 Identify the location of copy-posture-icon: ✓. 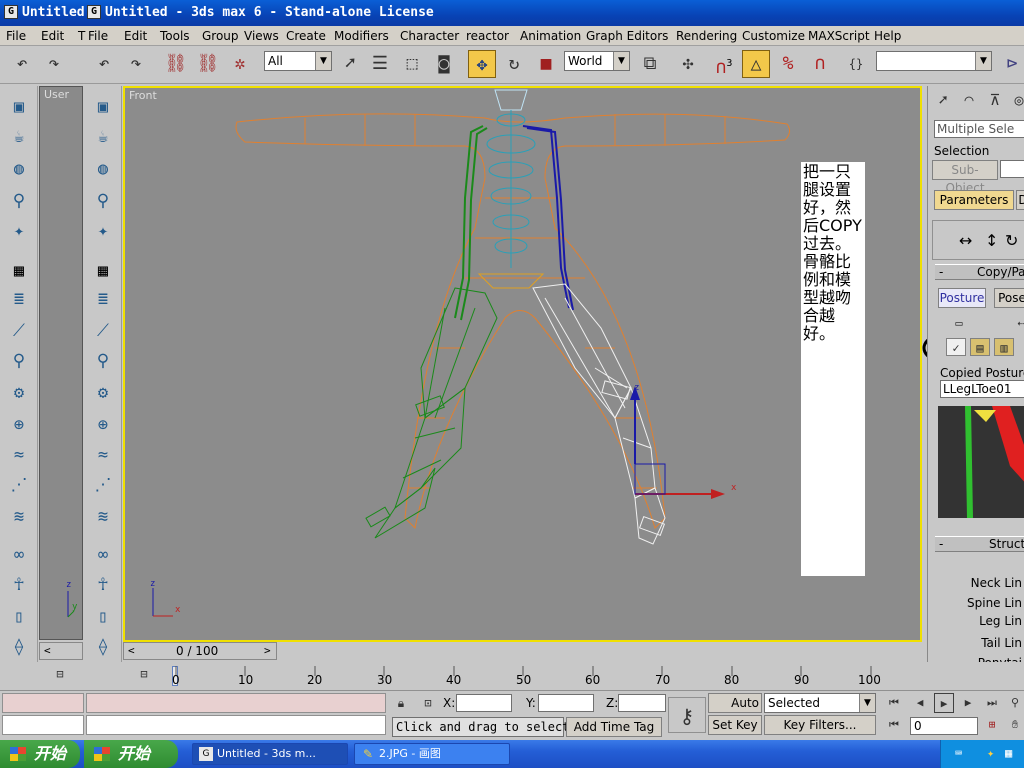
(956, 347).